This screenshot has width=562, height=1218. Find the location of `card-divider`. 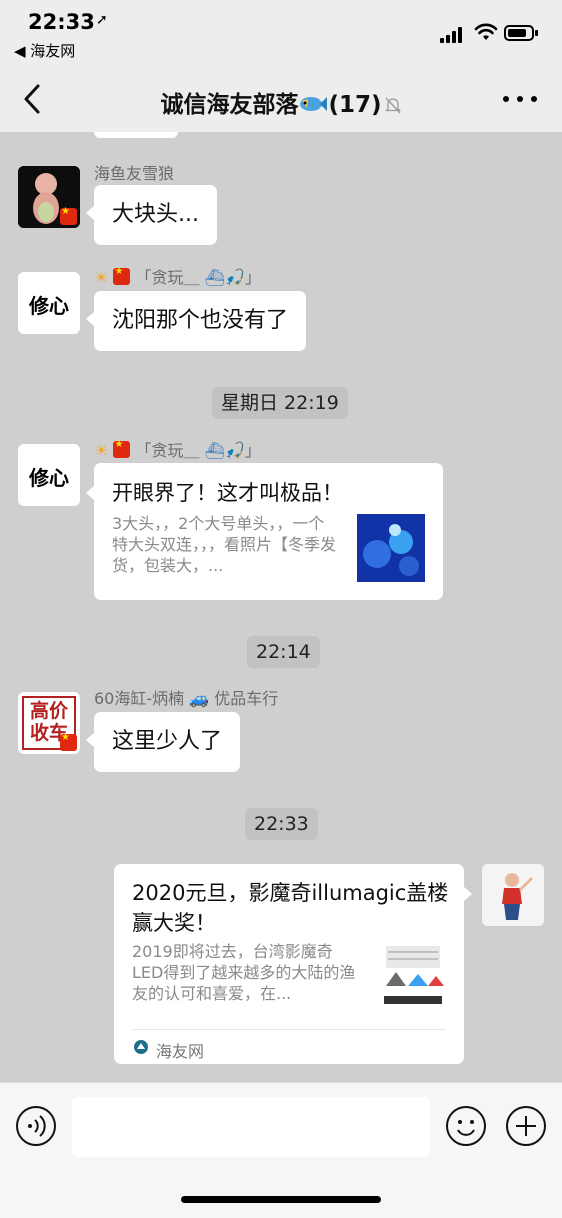

card-divider is located at coordinates (289, 1029).